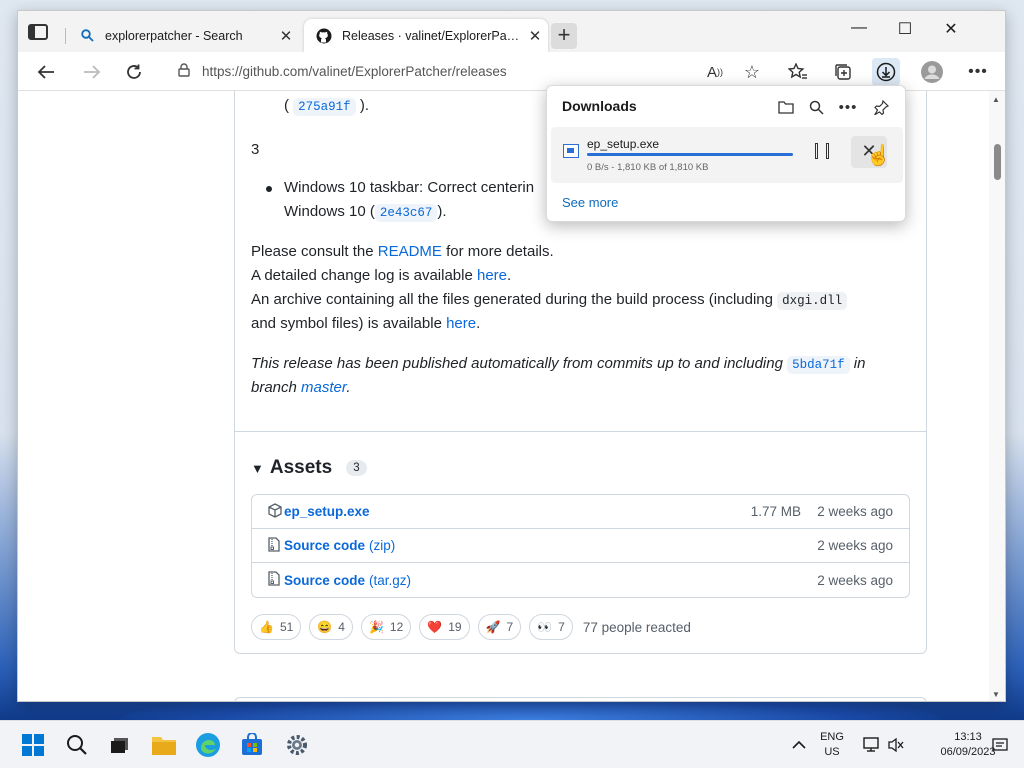  Describe the element at coordinates (266, 627) in the screenshot. I see `thumbs-up-icon: 👍` at that location.